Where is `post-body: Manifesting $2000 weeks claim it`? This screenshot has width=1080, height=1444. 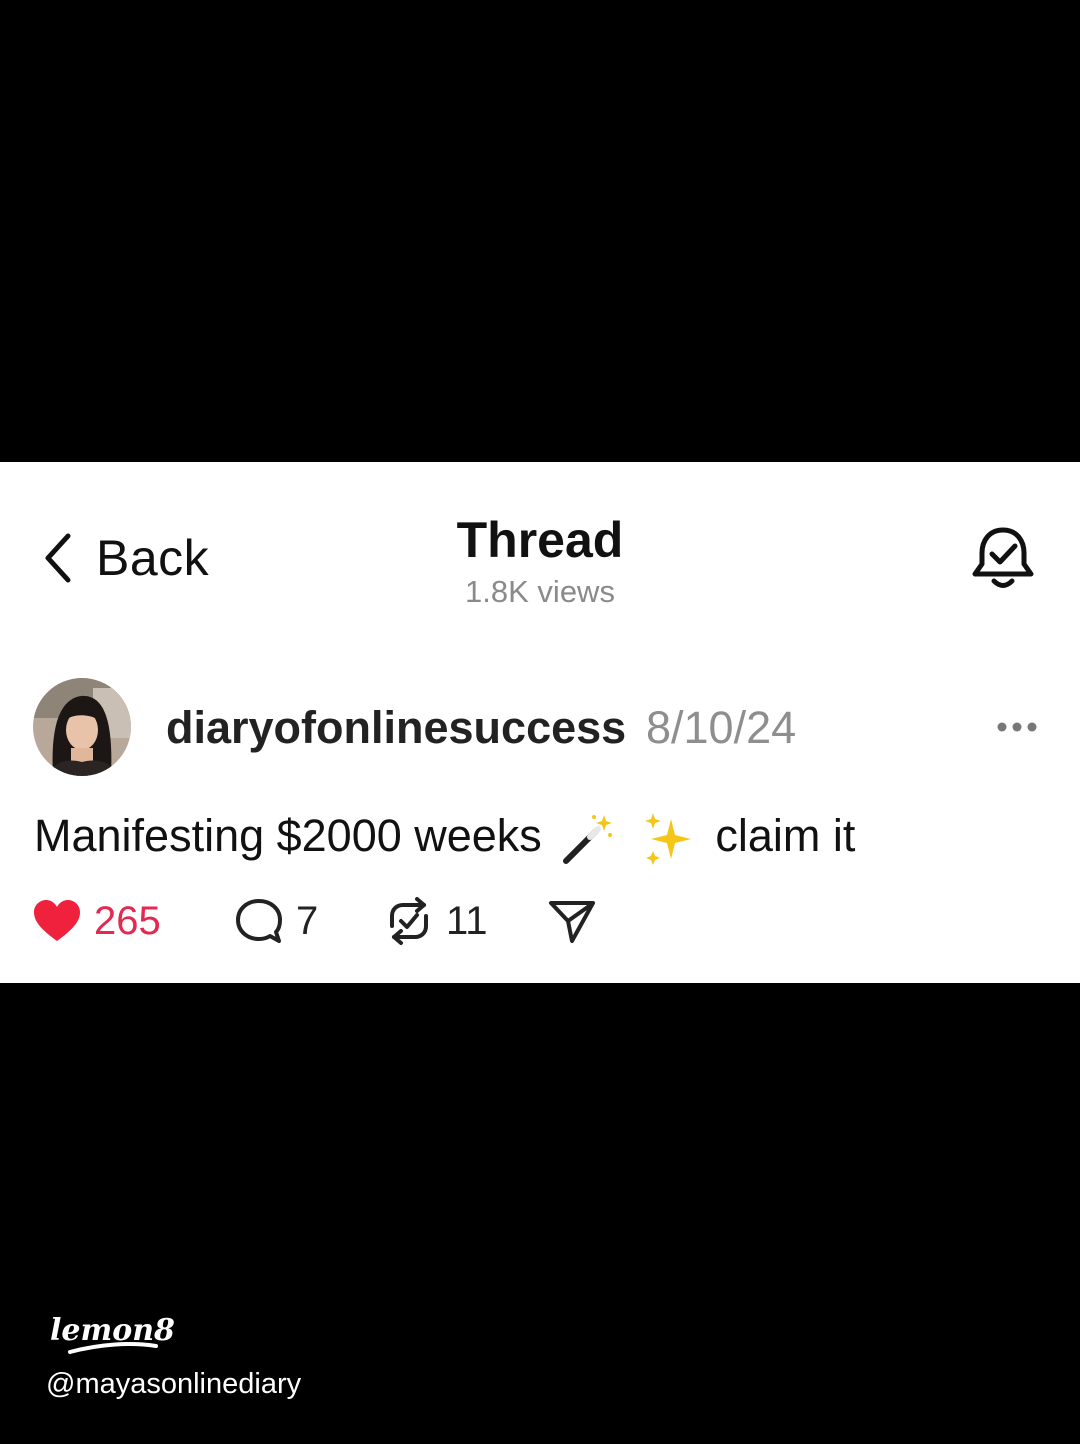 post-body: Manifesting $2000 weeks claim it is located at coordinates (444, 836).